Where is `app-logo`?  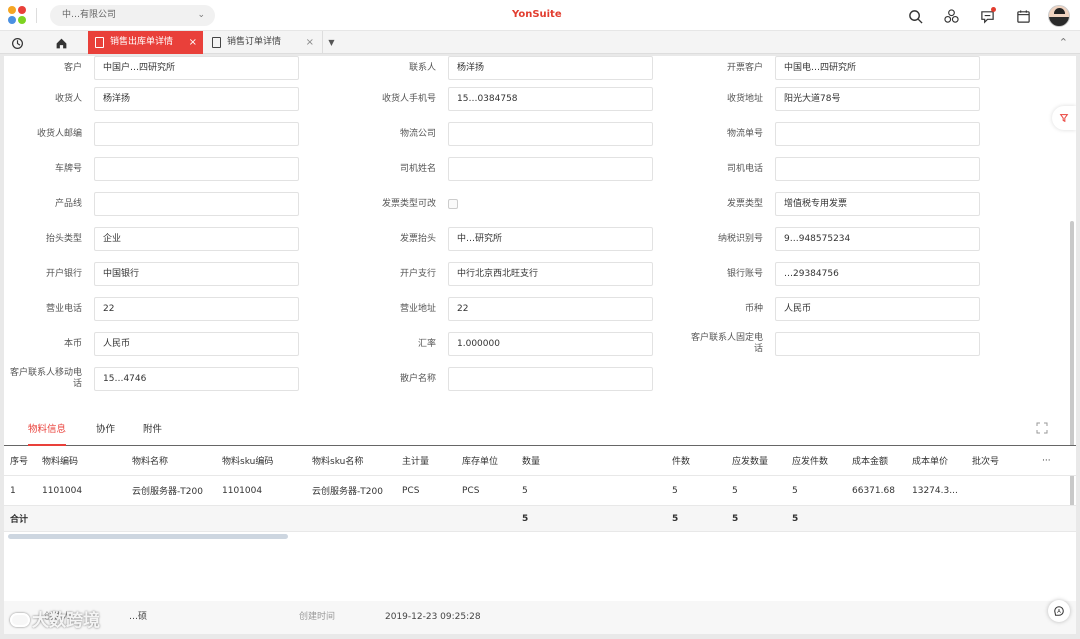
app-logo is located at coordinates (18, 16).